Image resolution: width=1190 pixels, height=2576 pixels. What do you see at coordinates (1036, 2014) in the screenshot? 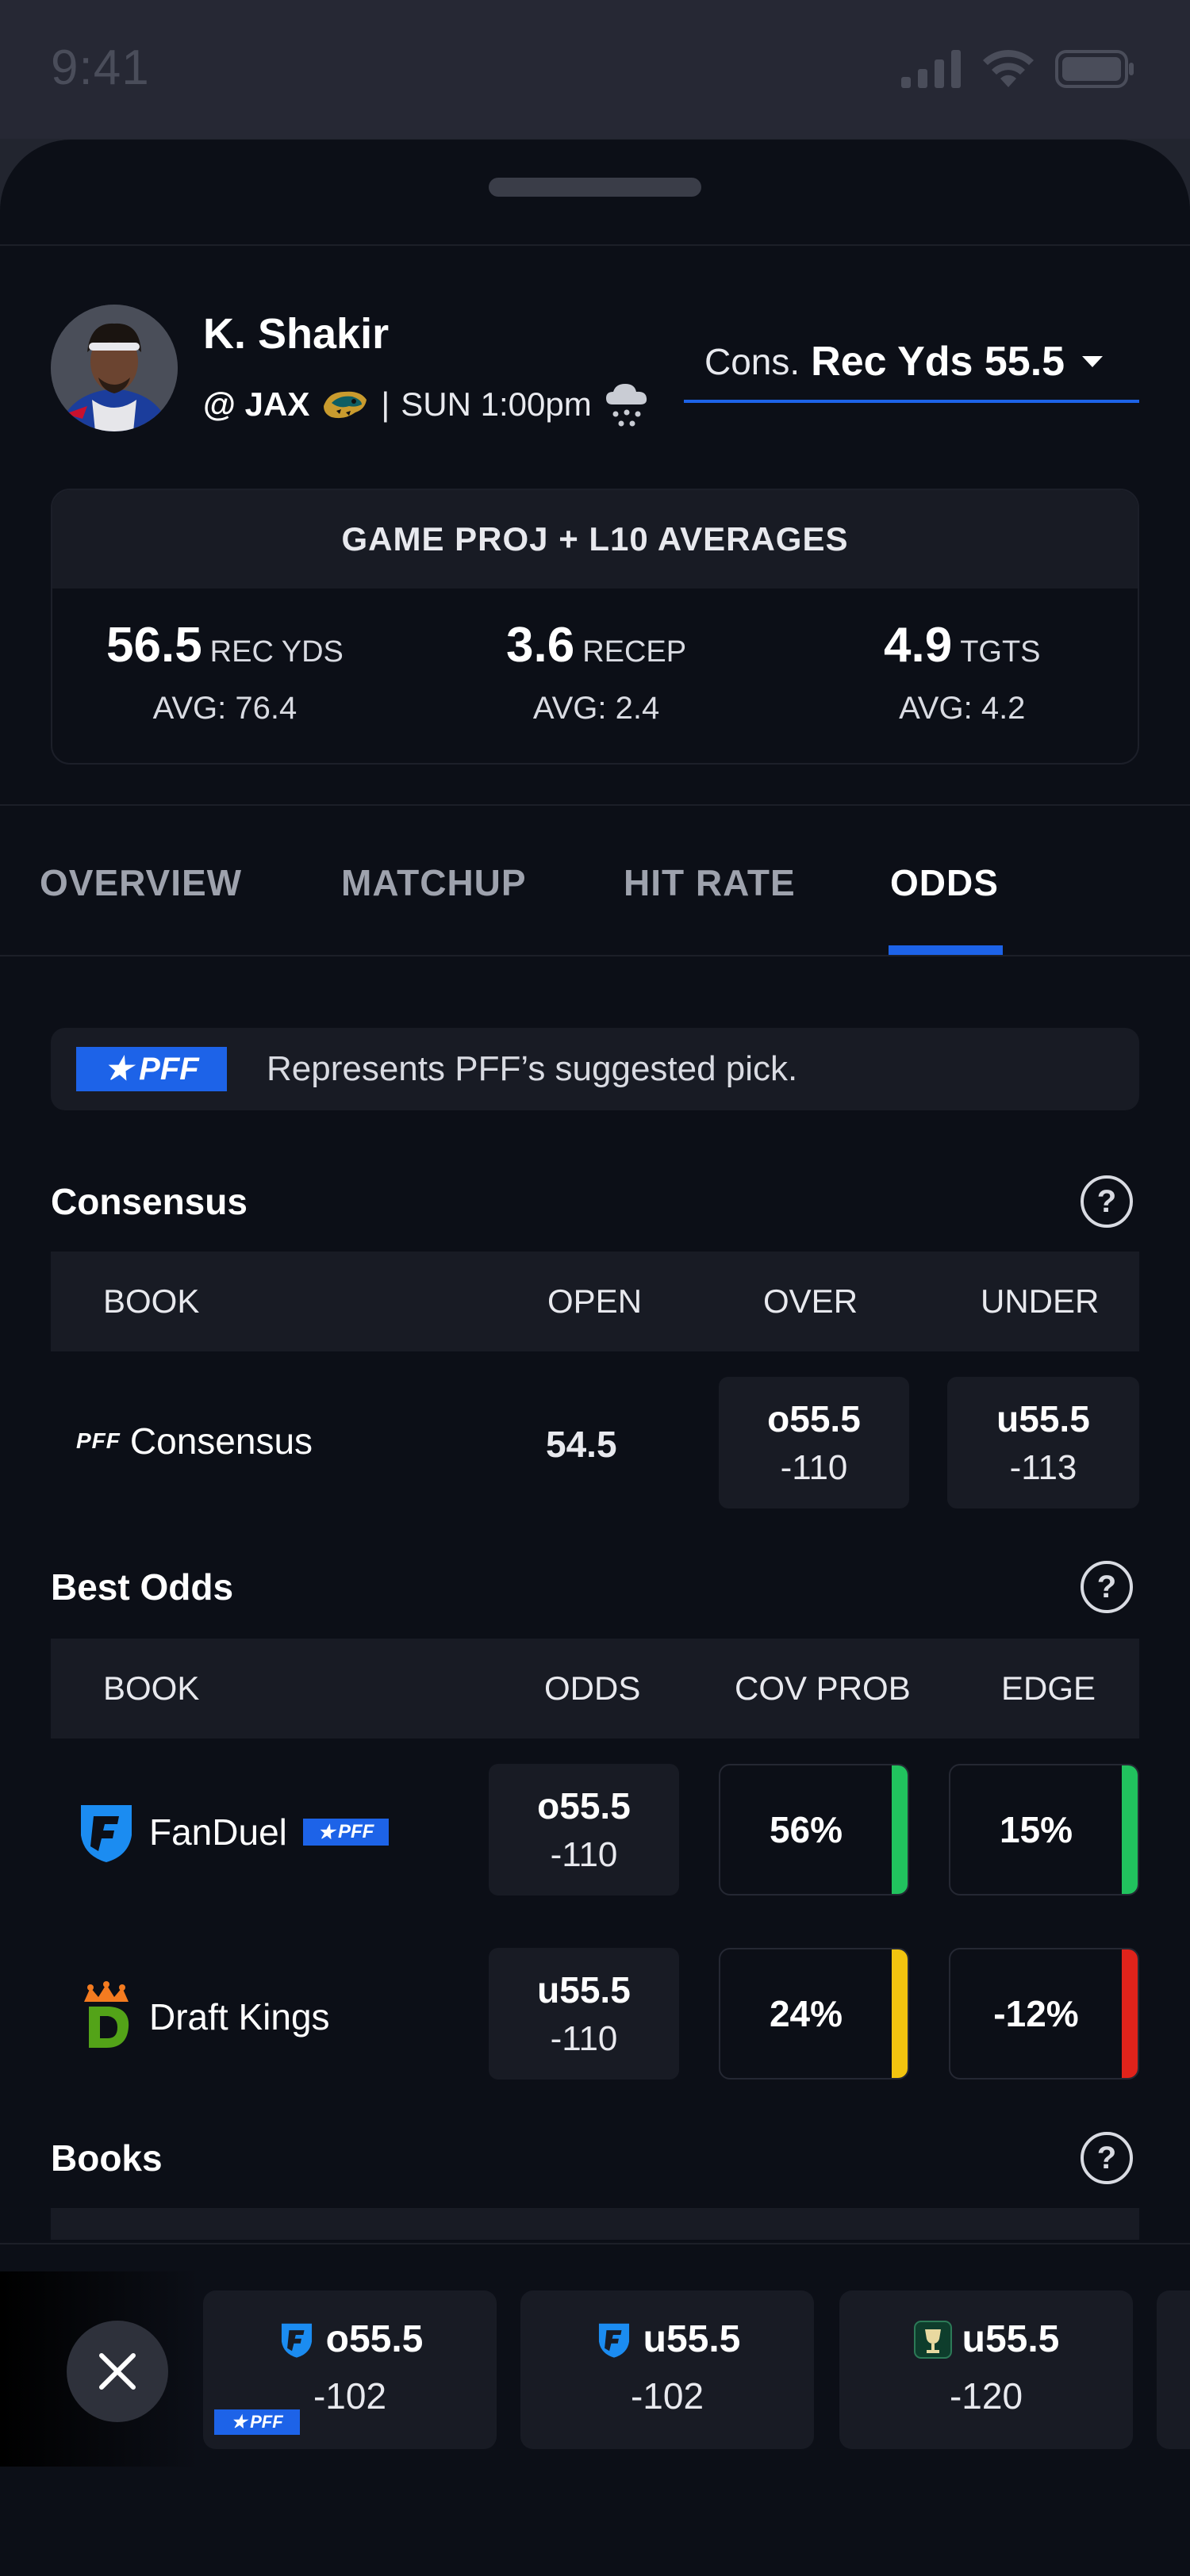
I see `edge-value: -12%` at bounding box center [1036, 2014].